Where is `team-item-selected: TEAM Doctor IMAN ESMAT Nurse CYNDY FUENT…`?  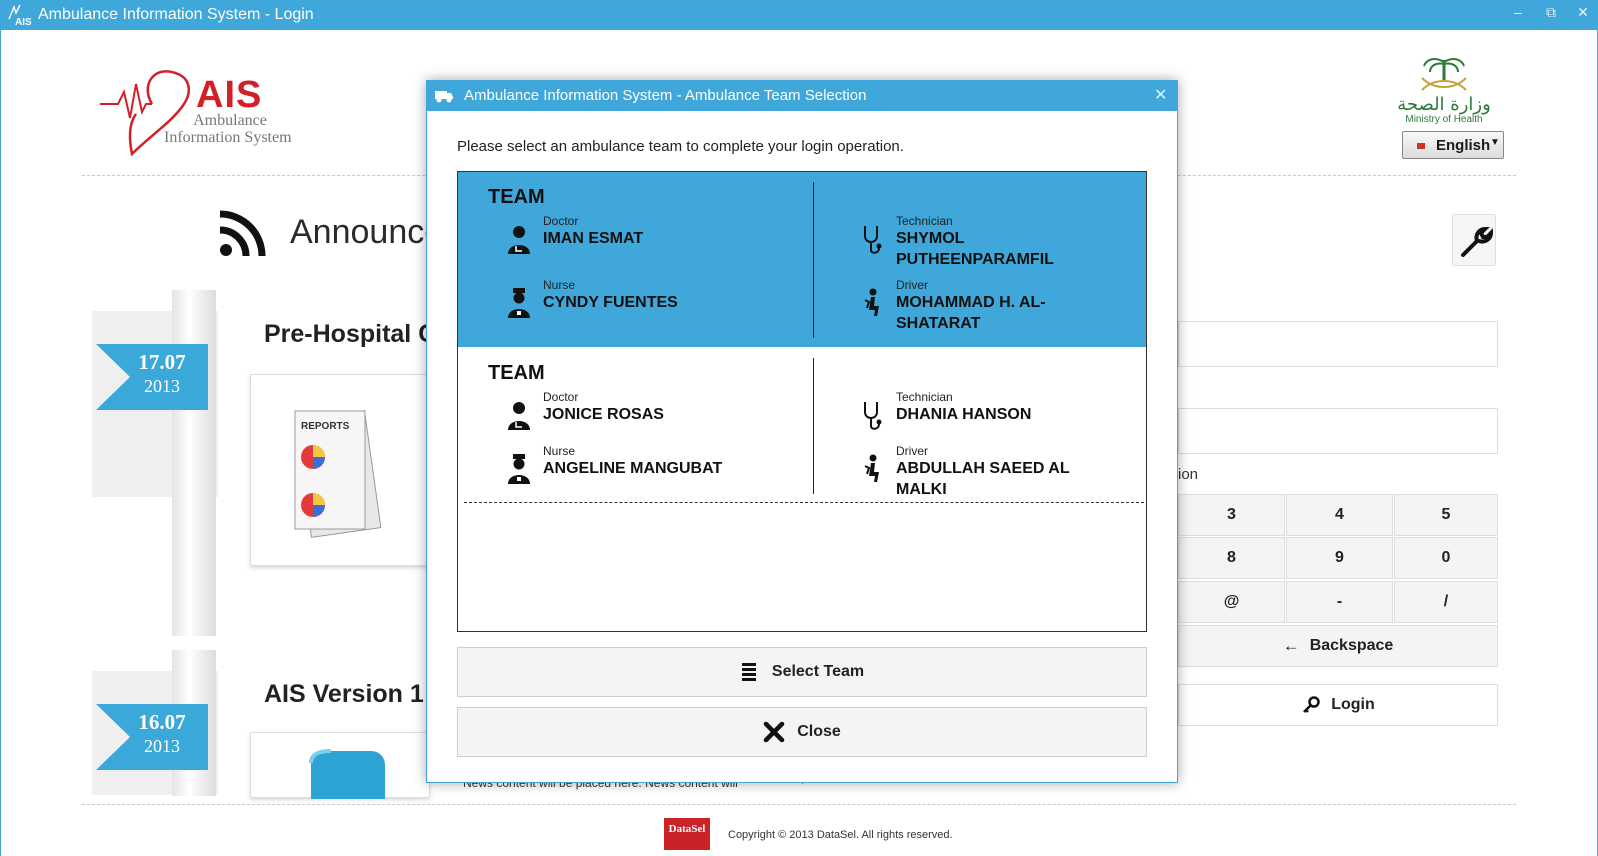
team-item-selected: TEAM Doctor IMAN ESMAT Nurse CYNDY FUENT… is located at coordinates (802, 259).